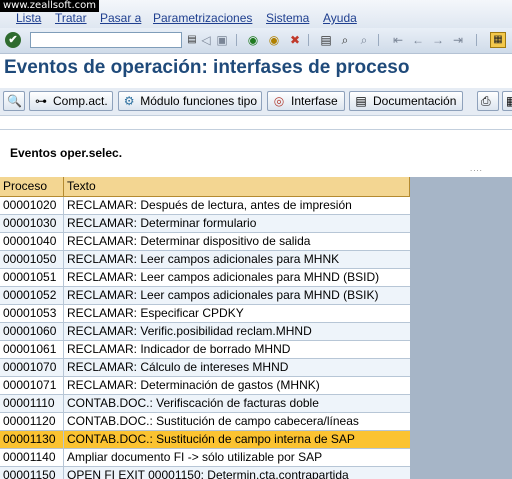 The height and width of the screenshot is (479, 512). I want to click on first-page-icon: ⇤, so click(398, 40).